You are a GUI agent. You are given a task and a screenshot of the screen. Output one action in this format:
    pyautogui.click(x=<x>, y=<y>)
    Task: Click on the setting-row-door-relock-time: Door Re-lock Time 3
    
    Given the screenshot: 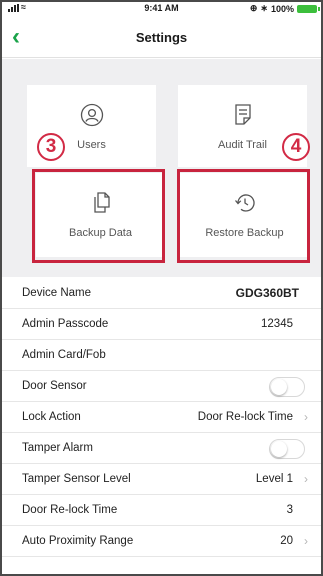 What is the action you would take?
    pyautogui.click(x=161, y=510)
    